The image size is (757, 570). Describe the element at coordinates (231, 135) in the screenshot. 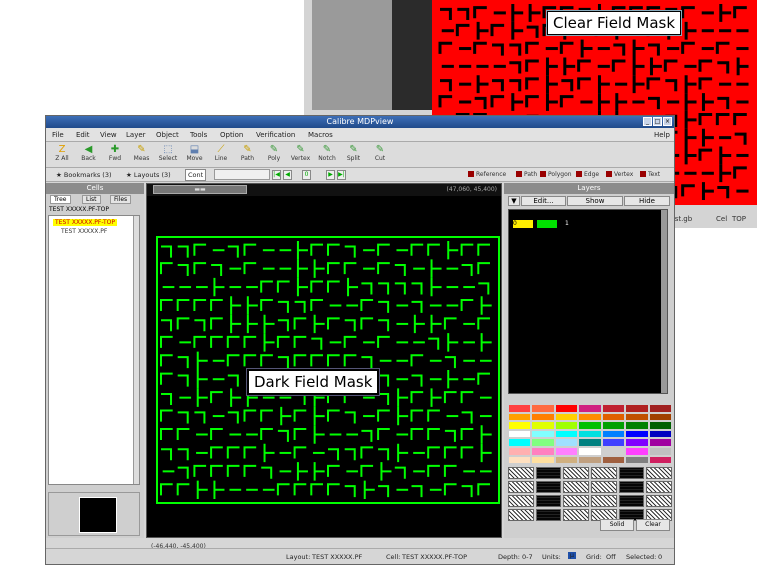

I see `menu-option: Option` at that location.